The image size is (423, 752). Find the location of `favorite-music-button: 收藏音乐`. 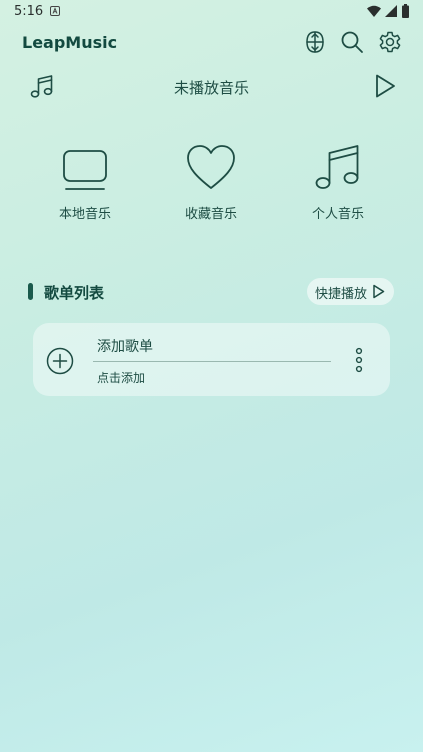

favorite-music-button: 收藏音乐 is located at coordinates (211, 182).